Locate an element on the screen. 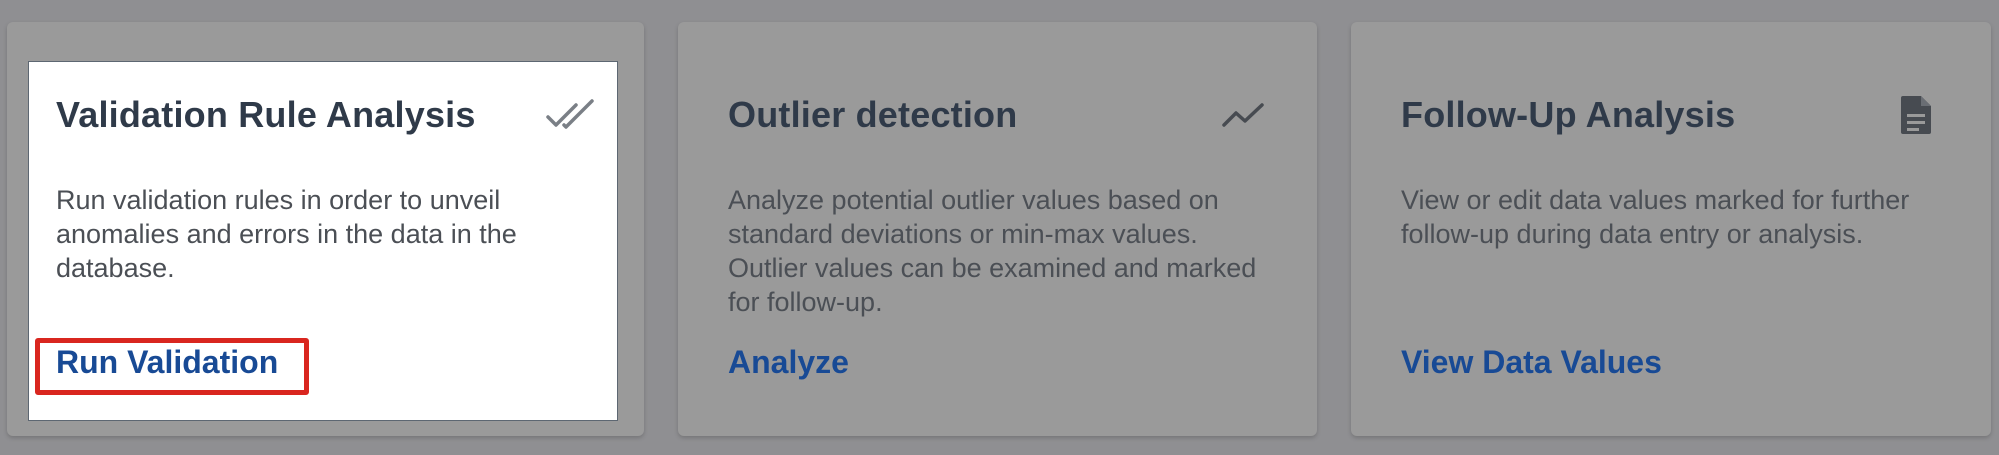  outlier-card-header: Outlier detection is located at coordinates (998, 115).